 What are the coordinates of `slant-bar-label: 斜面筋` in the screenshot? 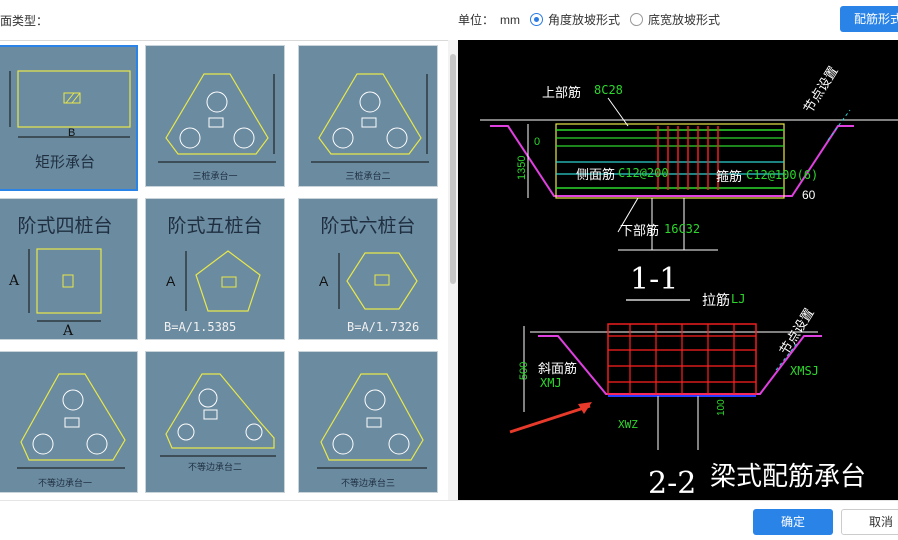 It's located at (558, 368).